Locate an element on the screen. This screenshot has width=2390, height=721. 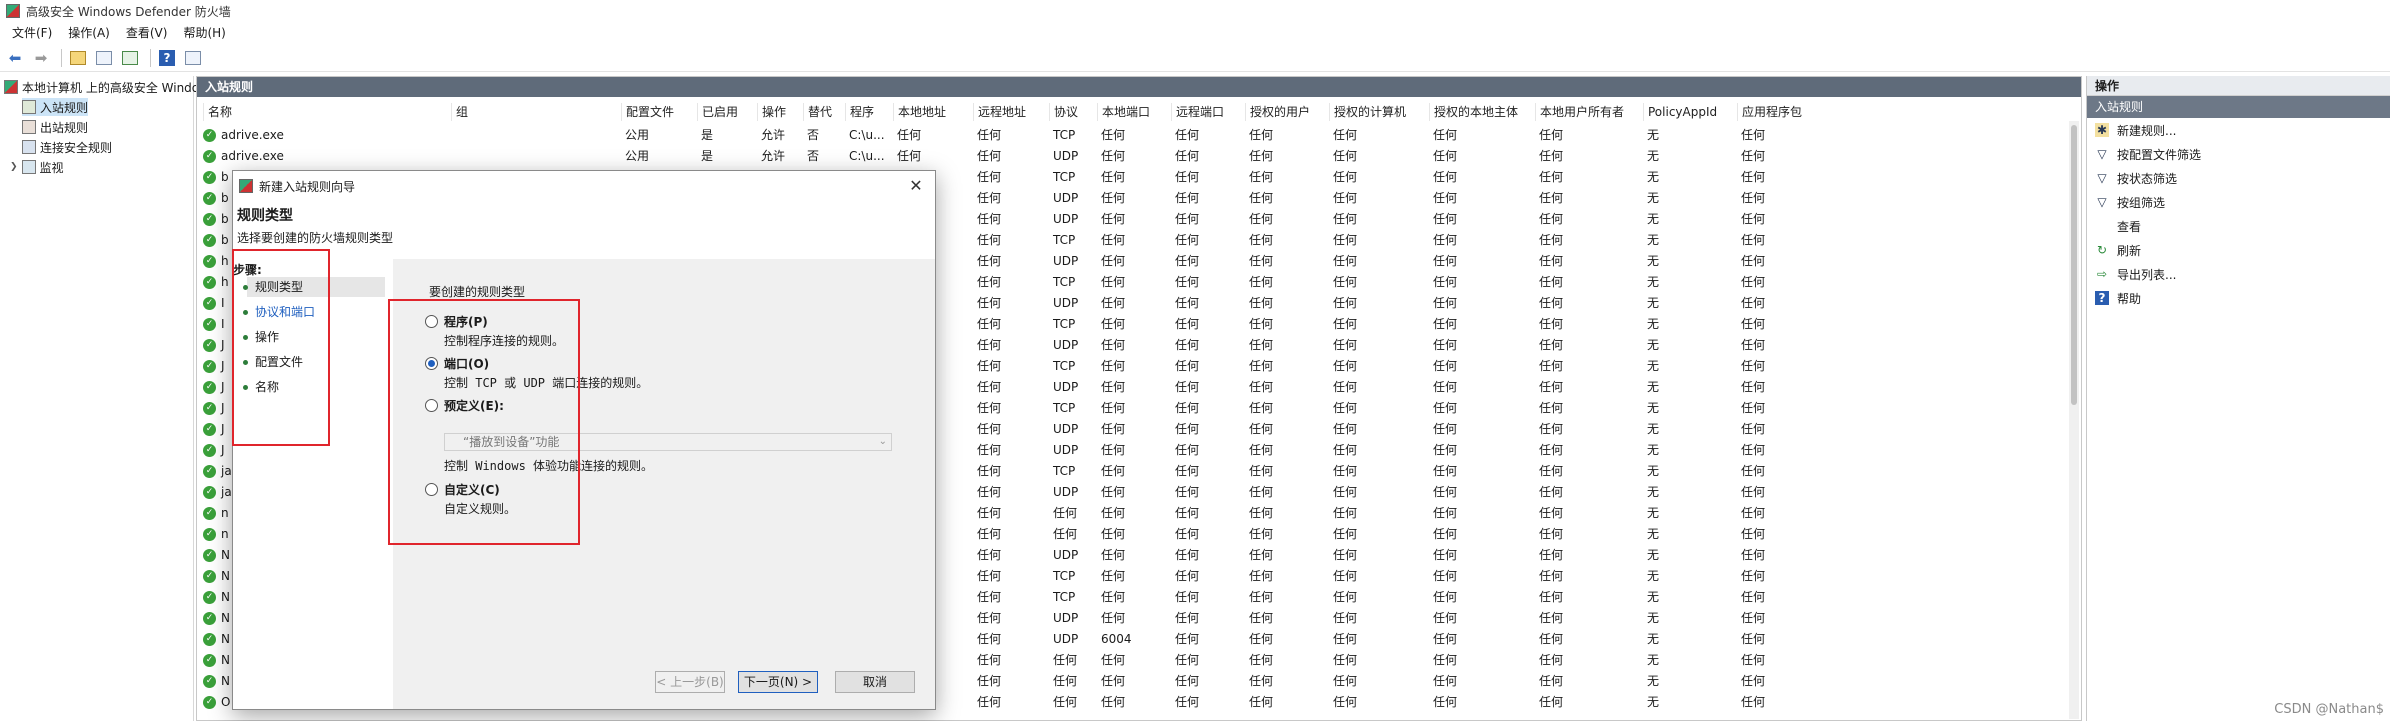
show-pane-icon is located at coordinates (104, 58).